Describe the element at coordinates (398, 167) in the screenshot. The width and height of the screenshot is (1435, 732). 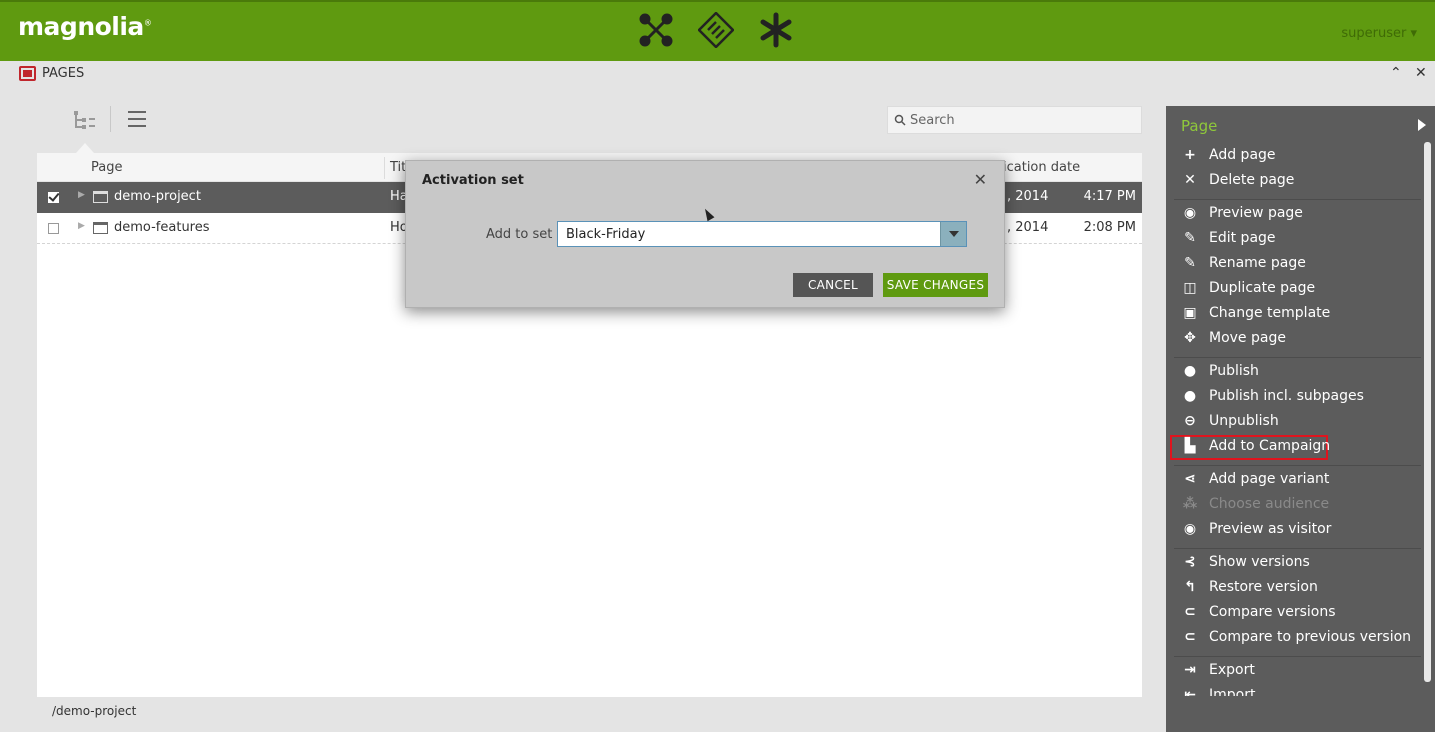
I see `column-header-title: Tit` at that location.